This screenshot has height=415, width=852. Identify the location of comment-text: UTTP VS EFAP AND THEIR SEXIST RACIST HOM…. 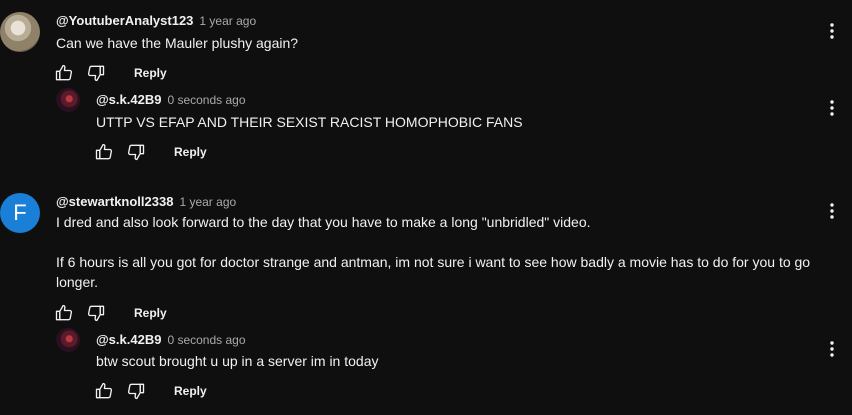
(446, 122).